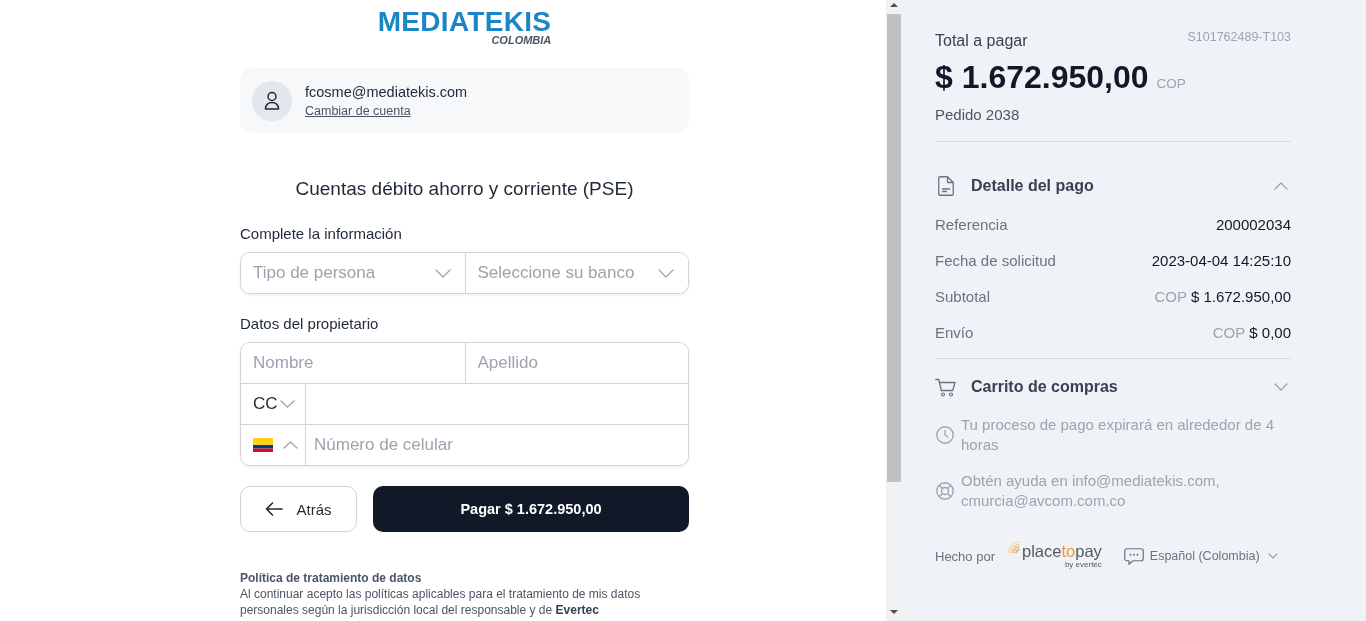 The height and width of the screenshot is (621, 1366). What do you see at coordinates (386, 91) in the screenshot?
I see `account-email: fcosme@mediatekis.com` at bounding box center [386, 91].